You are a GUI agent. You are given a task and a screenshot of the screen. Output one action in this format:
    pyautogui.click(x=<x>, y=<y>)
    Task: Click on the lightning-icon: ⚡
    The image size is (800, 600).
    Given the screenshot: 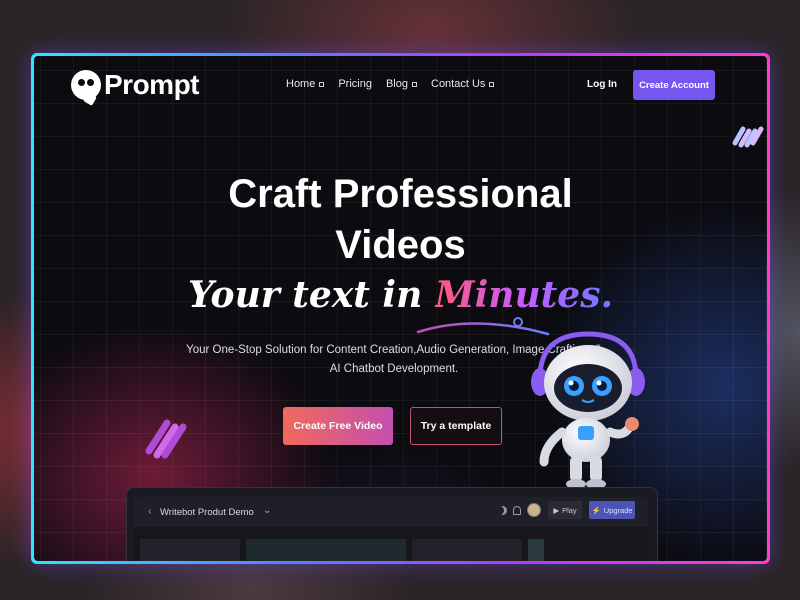 What is the action you would take?
    pyautogui.click(x=596, y=510)
    